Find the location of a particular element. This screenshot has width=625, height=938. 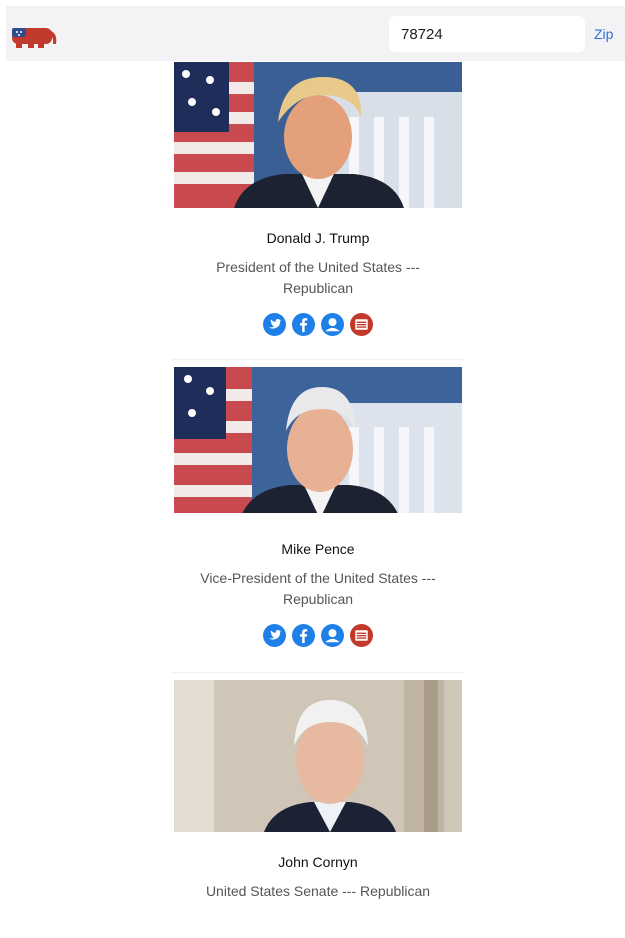

official-title: United States Senate --- Republican is located at coordinates (318, 891).